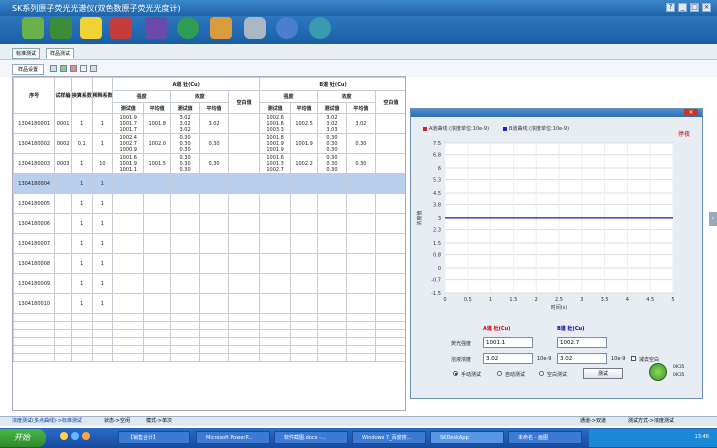 The image size is (717, 448). I want to click on tab-standard-test: 标准测试, so click(26, 53).